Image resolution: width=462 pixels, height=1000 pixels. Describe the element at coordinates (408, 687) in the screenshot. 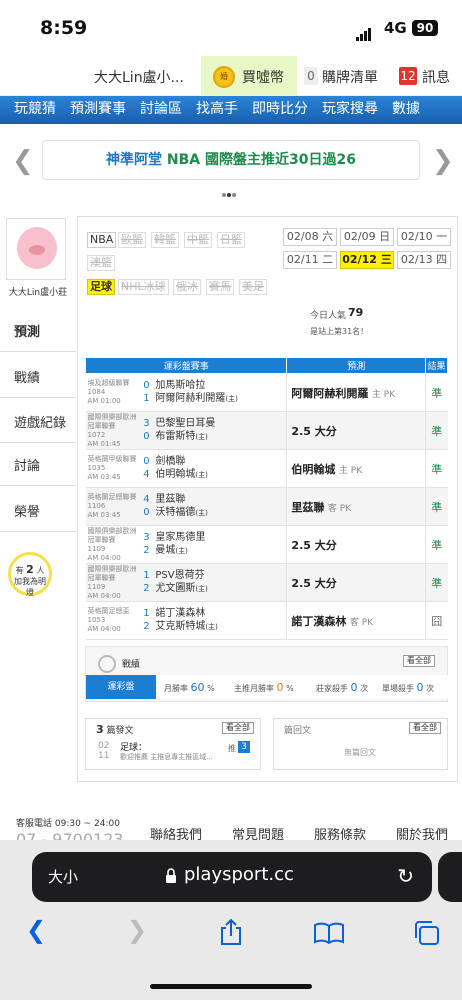

I see `stat-single-killer: 單場殺手 0 次` at that location.